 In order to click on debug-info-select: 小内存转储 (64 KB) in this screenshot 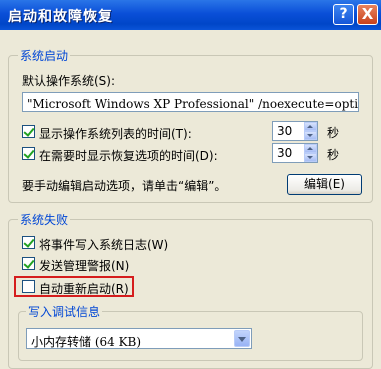, I will do `click(139, 338)`.